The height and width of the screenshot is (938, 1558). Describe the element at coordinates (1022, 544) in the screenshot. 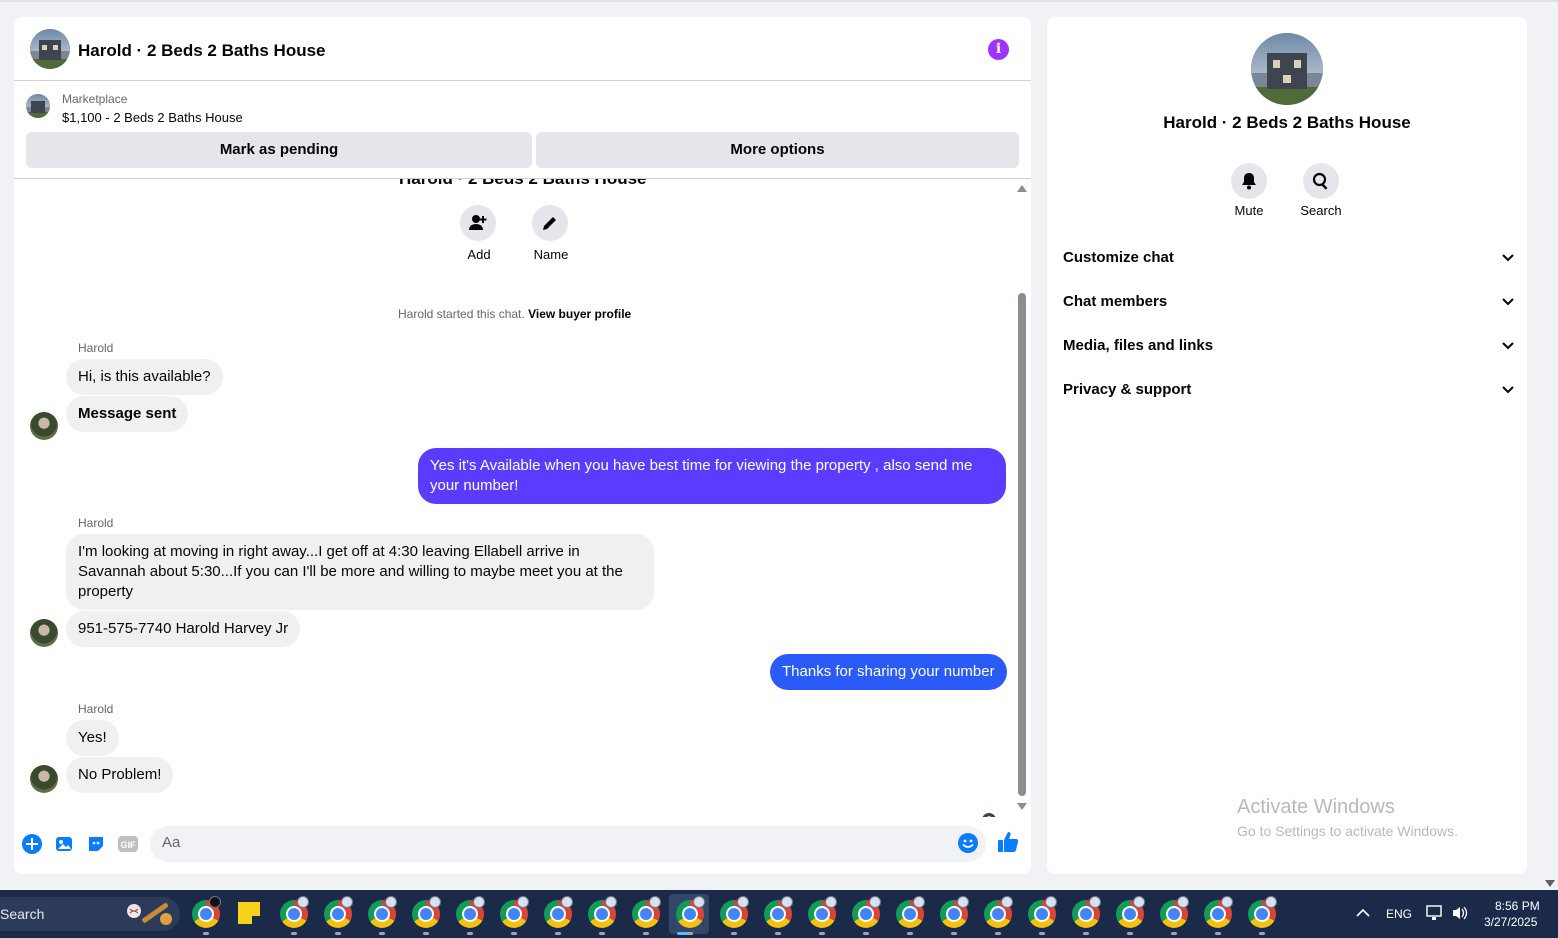

I see `scroll-thumb` at that location.